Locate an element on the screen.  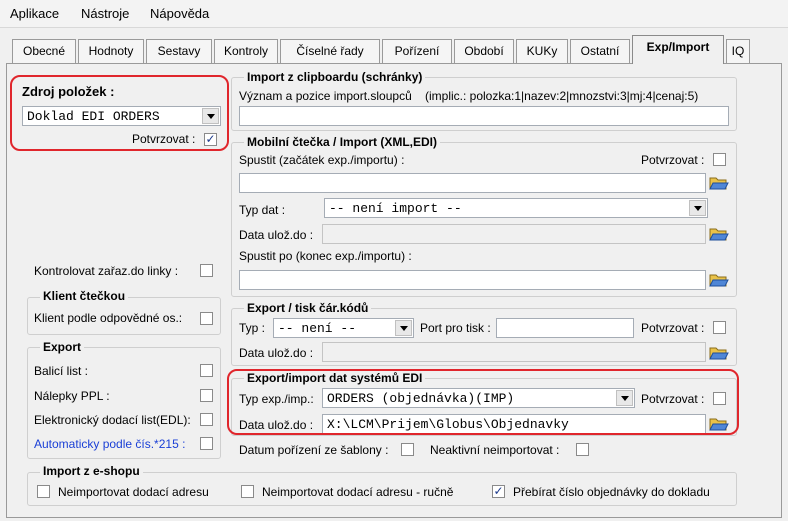
kontrolovat-label: Kontrolovat zařaz.do linky : is located at coordinates (106, 271).